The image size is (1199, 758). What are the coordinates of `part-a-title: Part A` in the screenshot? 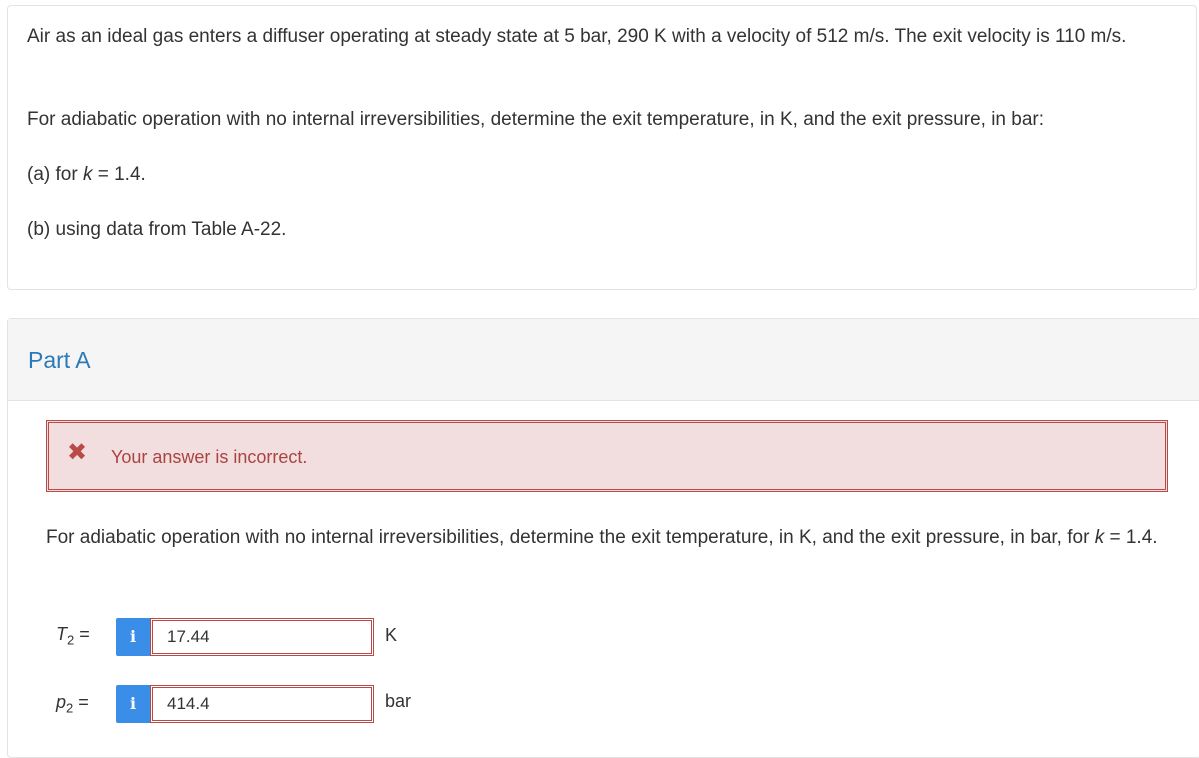 It's located at (59, 360).